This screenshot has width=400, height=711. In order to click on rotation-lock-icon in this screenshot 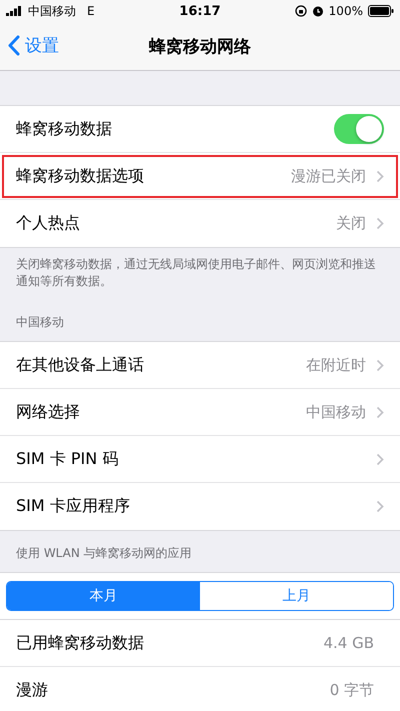, I will do `click(300, 11)`.